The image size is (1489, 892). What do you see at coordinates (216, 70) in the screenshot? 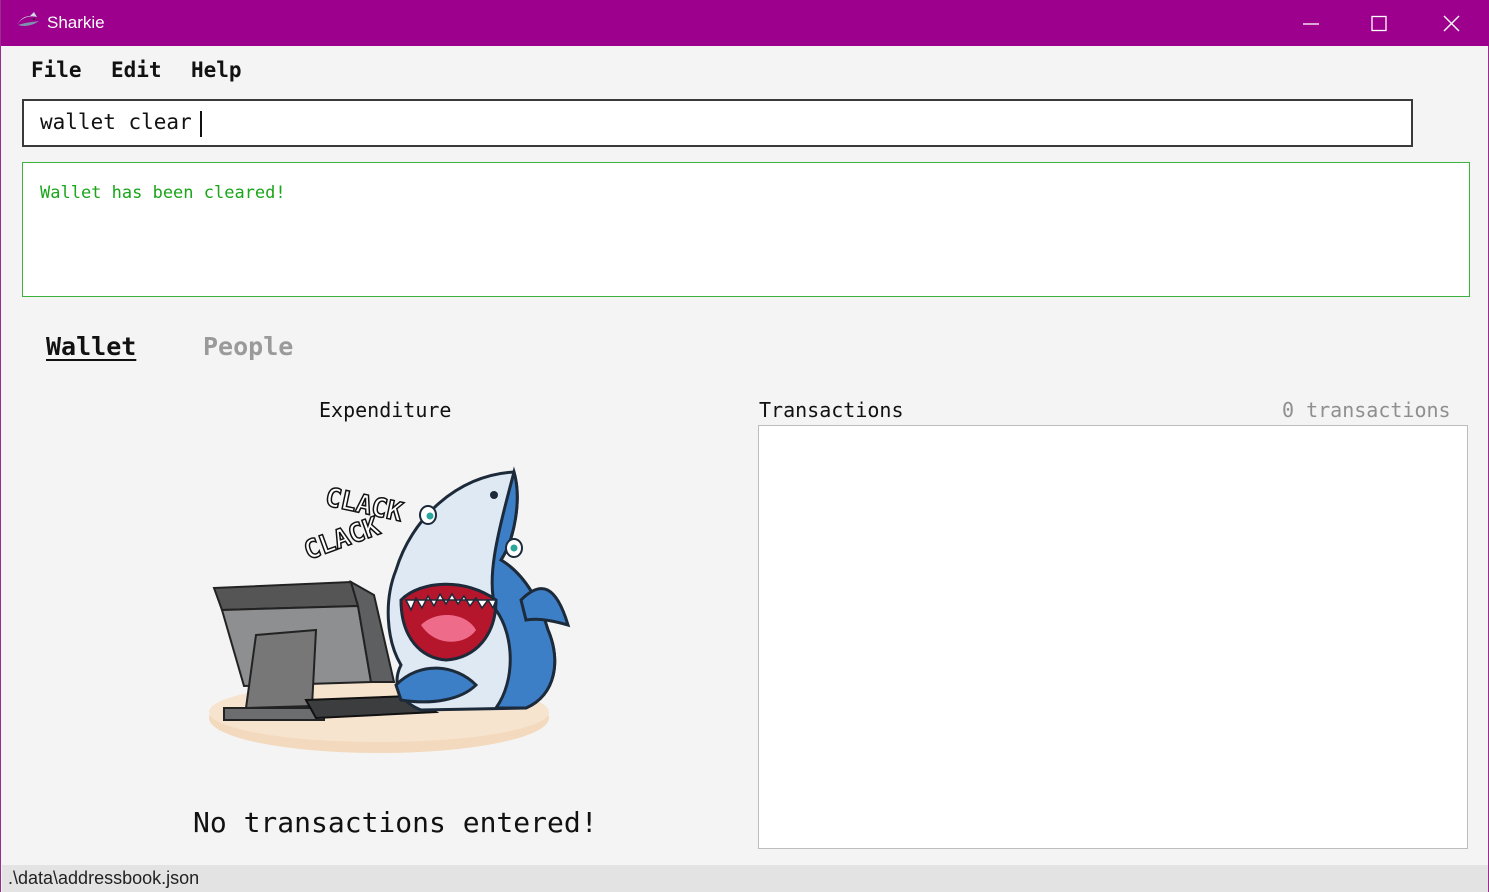
I see `menu-help: Help` at bounding box center [216, 70].